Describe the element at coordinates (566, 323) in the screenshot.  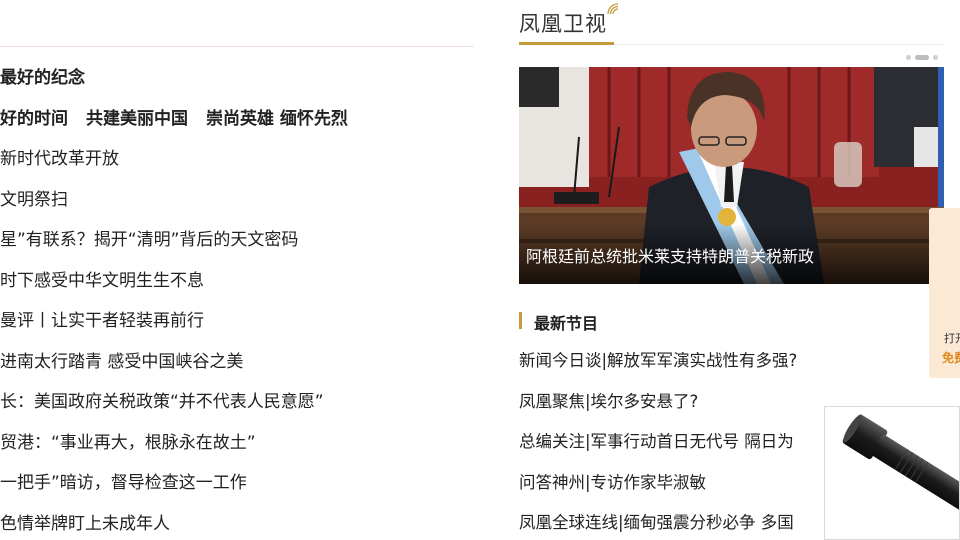
I see `latest-programs-title: 最新节目` at that location.